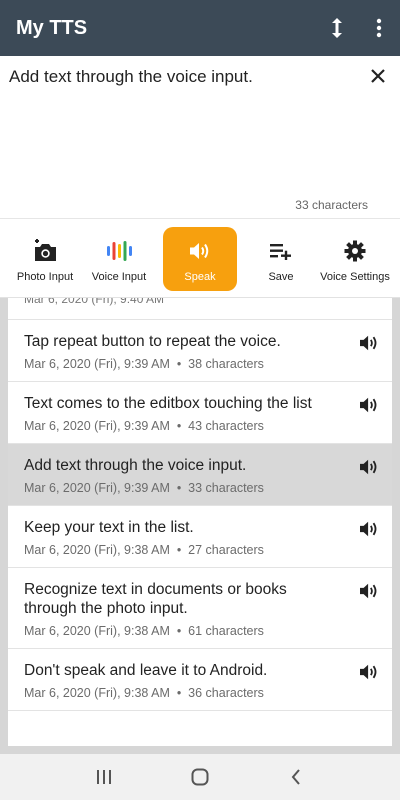 This screenshot has height=800, width=400. I want to click on voice-settings-label: Voice Settings, so click(355, 277).